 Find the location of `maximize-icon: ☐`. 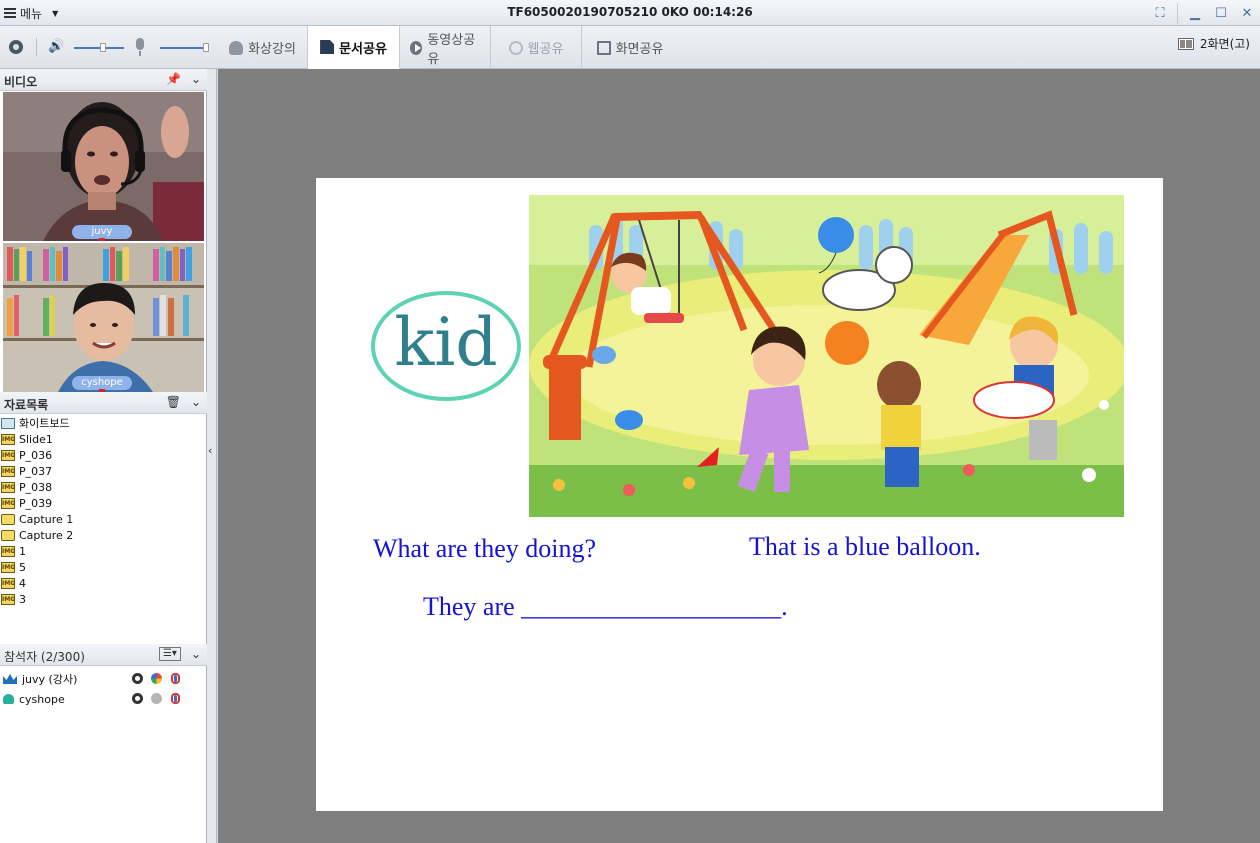

maximize-icon: ☐ is located at coordinates (1221, 13).